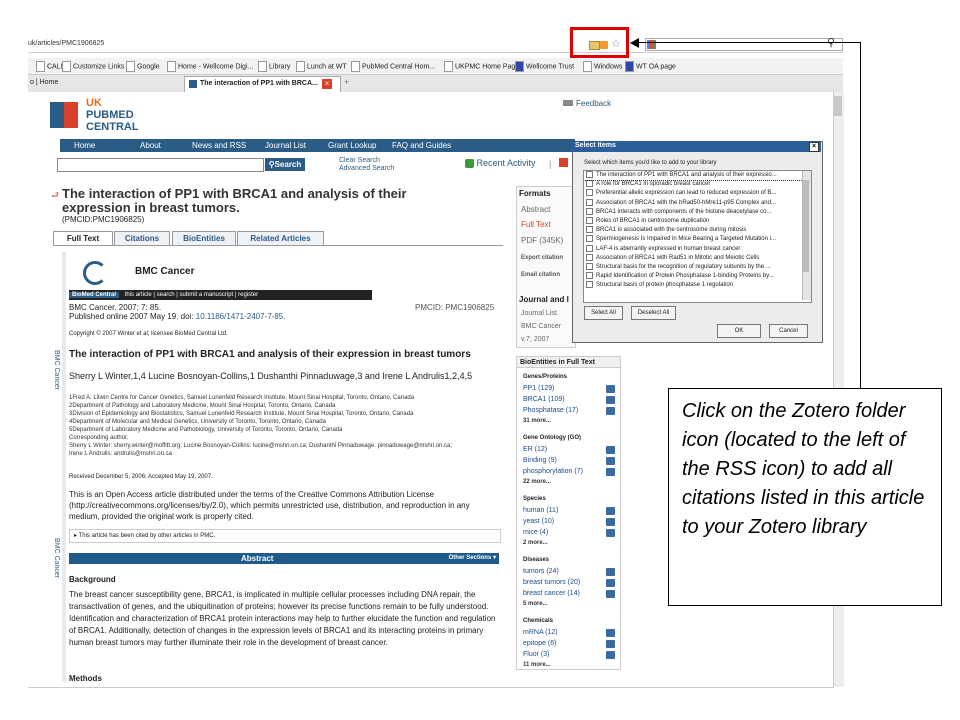 The height and width of the screenshot is (720, 960). I want to click on list-scrollbar-thumb, so click(806, 226).